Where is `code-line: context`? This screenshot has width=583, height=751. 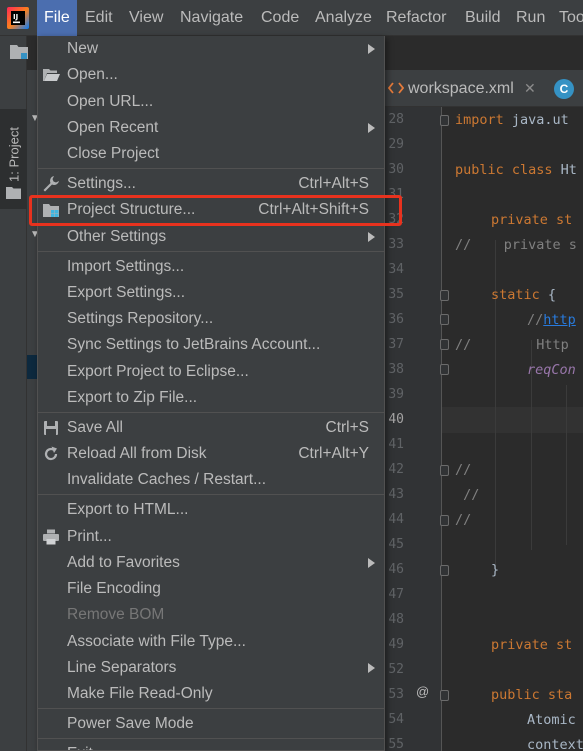 code-line: context is located at coordinates (555, 744).